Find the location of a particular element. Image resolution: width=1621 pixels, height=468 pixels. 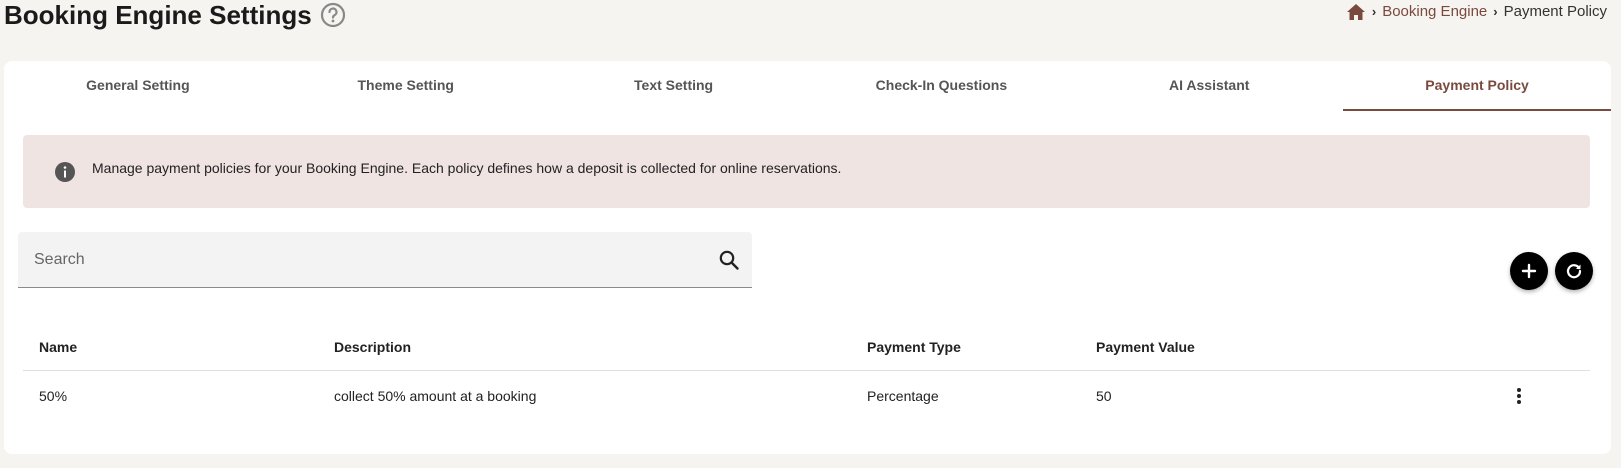

refresh-button is located at coordinates (1574, 271).